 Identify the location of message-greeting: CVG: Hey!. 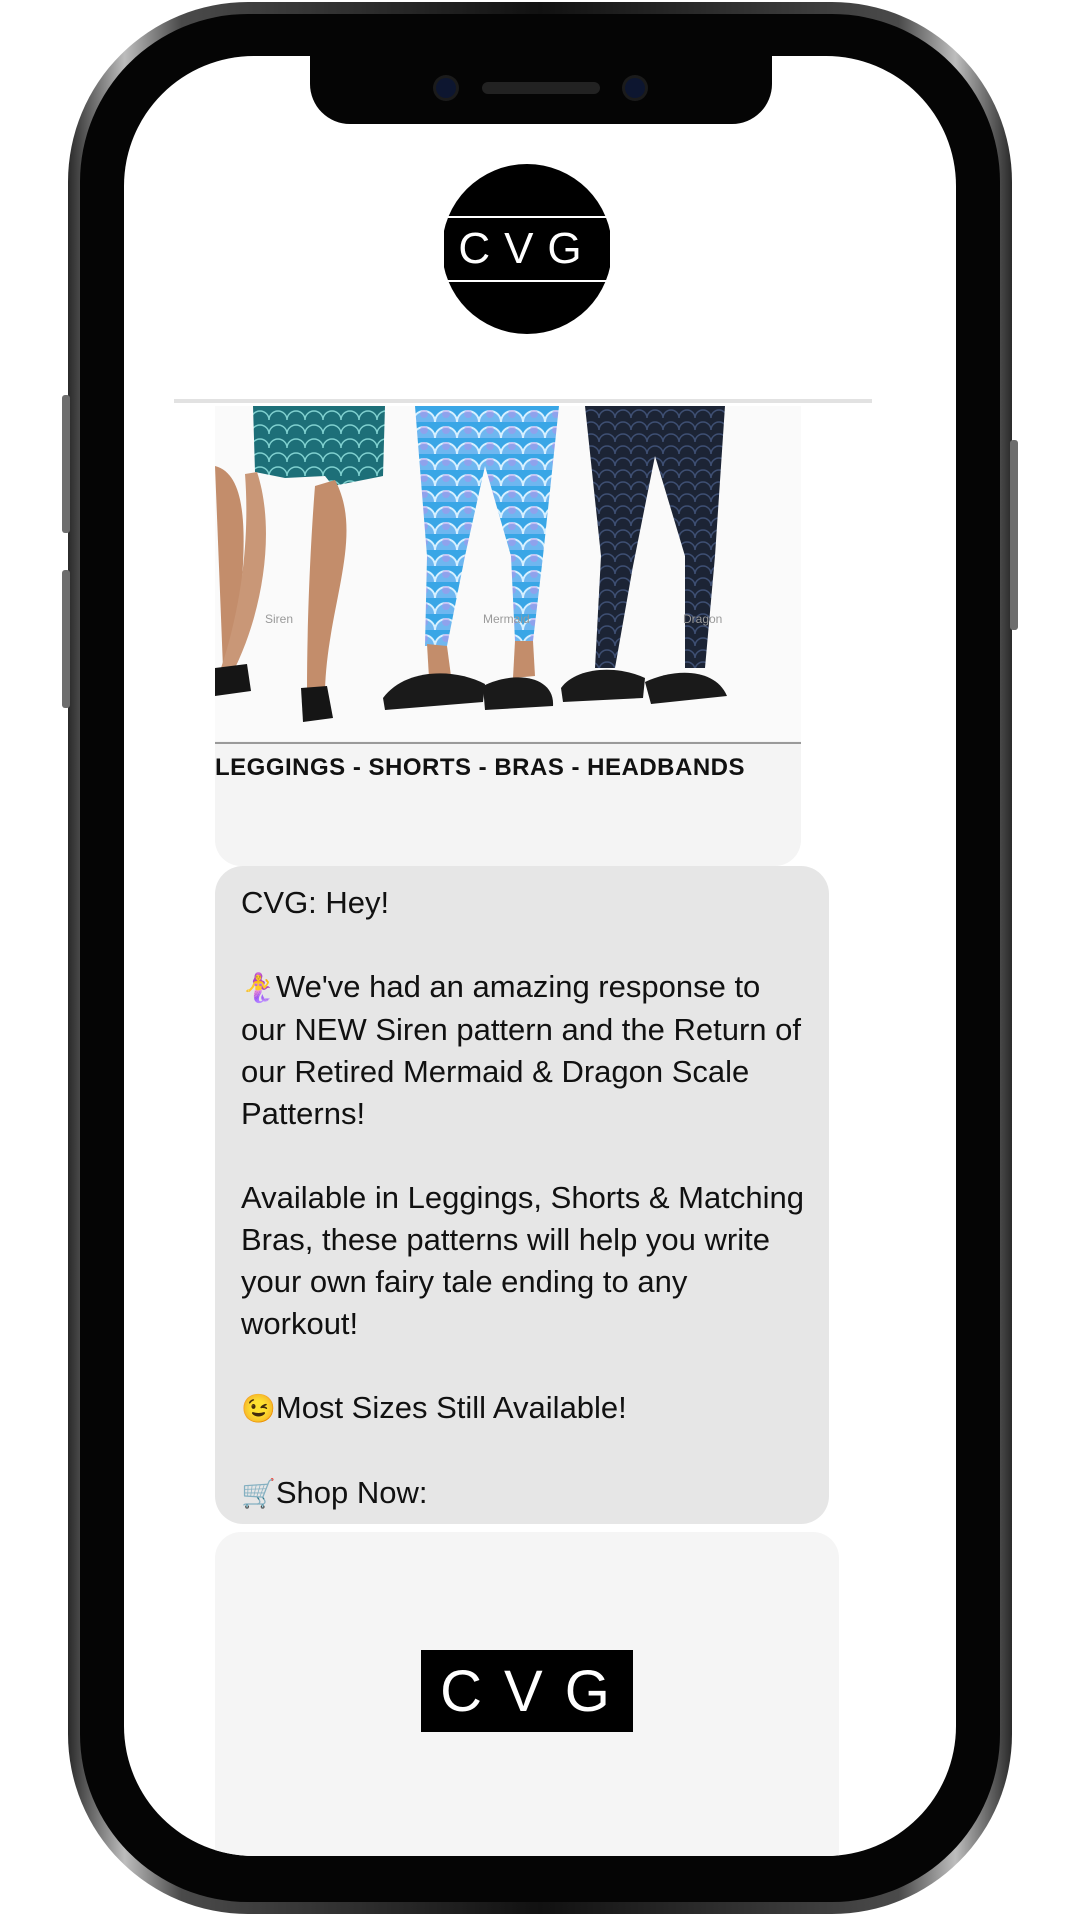
(315, 902).